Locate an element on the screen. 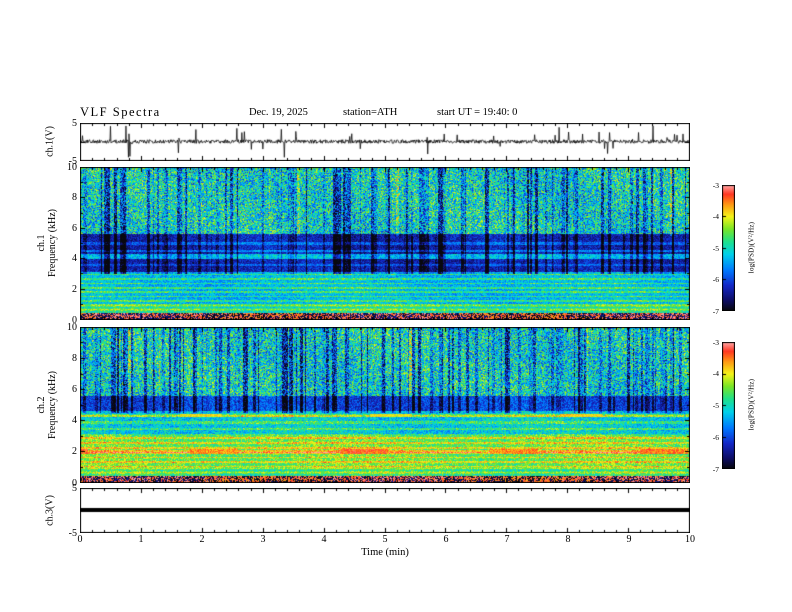 The image size is (792, 612). start-ut-label: start UT = 19:40: 0 is located at coordinates (477, 112).